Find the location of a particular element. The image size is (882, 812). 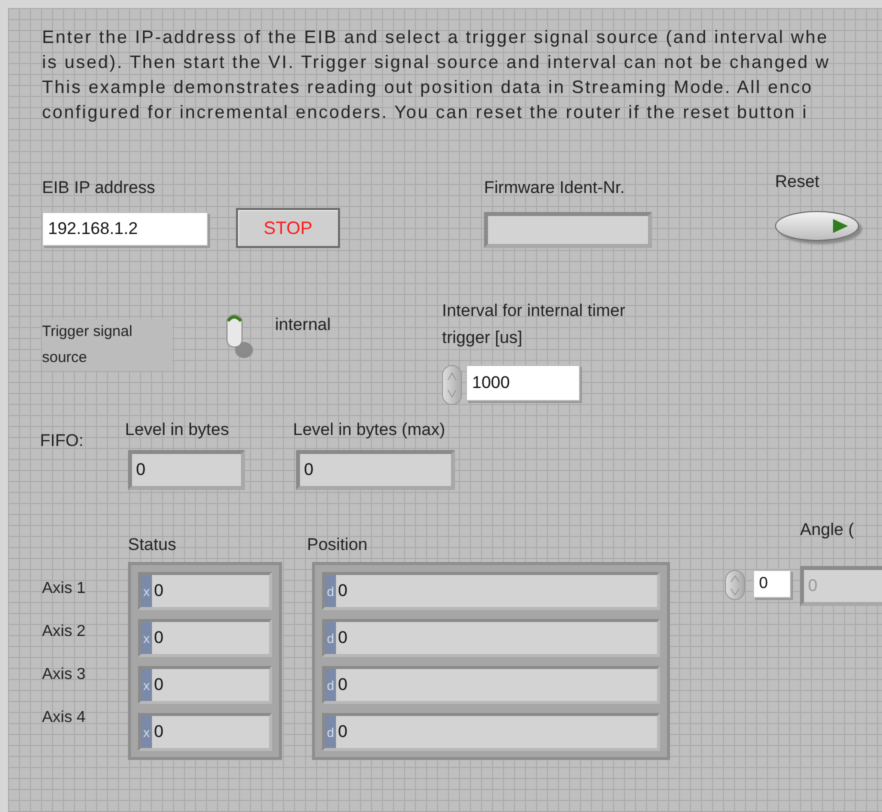

fifo-level-label: Level in bytes (max) is located at coordinates (369, 430).